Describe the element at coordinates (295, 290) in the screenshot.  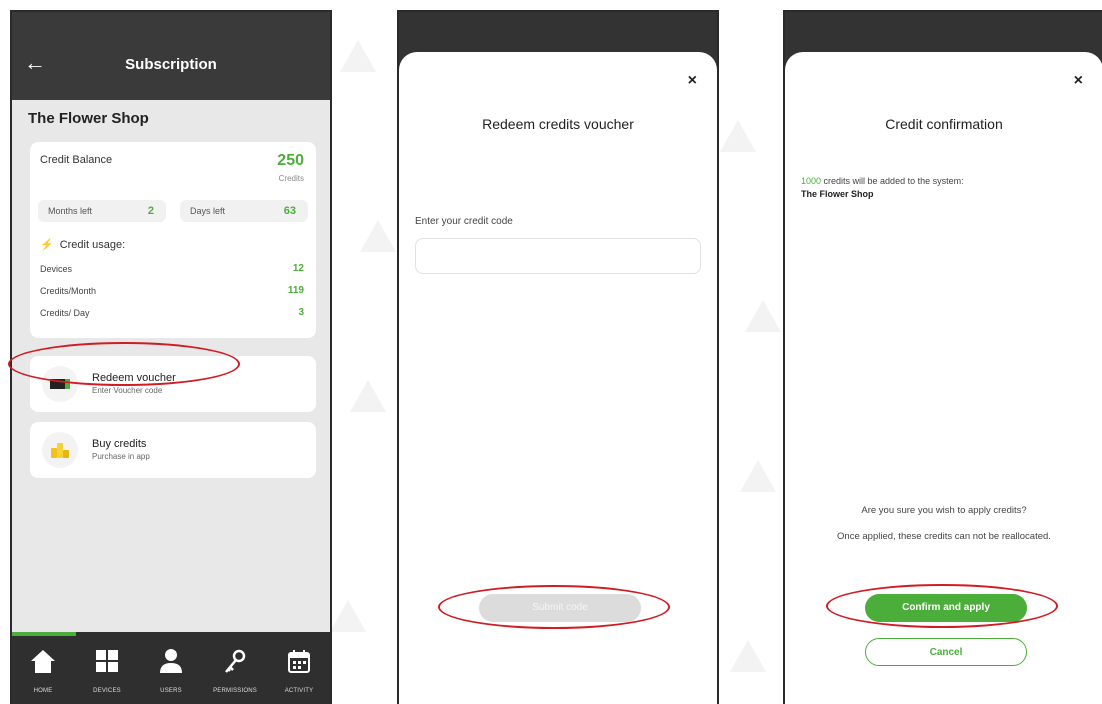
I see `usage-row-value: 119` at that location.